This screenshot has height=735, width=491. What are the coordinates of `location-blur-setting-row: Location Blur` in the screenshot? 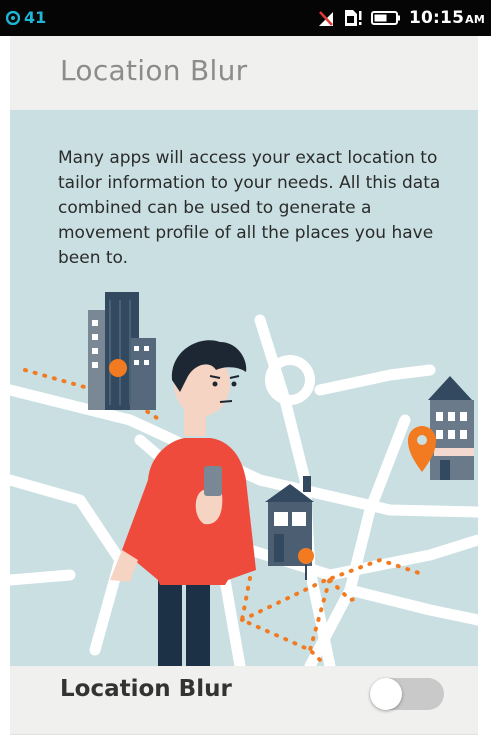 It's located at (244, 700).